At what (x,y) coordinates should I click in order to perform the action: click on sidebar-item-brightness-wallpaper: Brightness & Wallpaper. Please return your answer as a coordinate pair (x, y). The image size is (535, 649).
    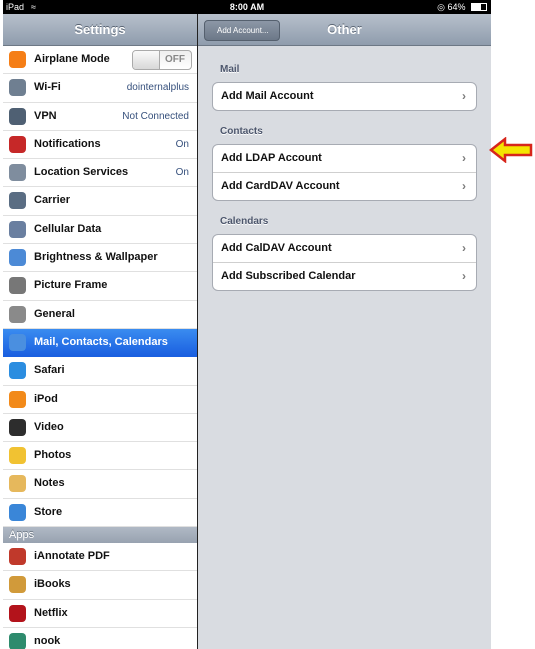
    Looking at the image, I should click on (100, 258).